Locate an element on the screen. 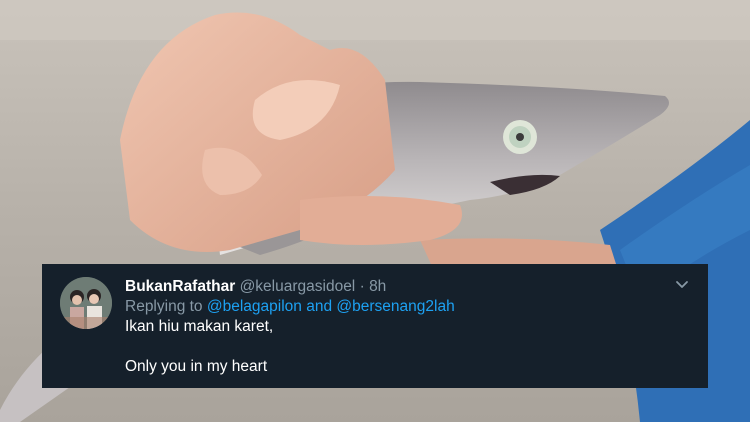 Image resolution: width=750 pixels, height=422 pixels. mention-link: @bersenang2lah is located at coordinates (395, 306).